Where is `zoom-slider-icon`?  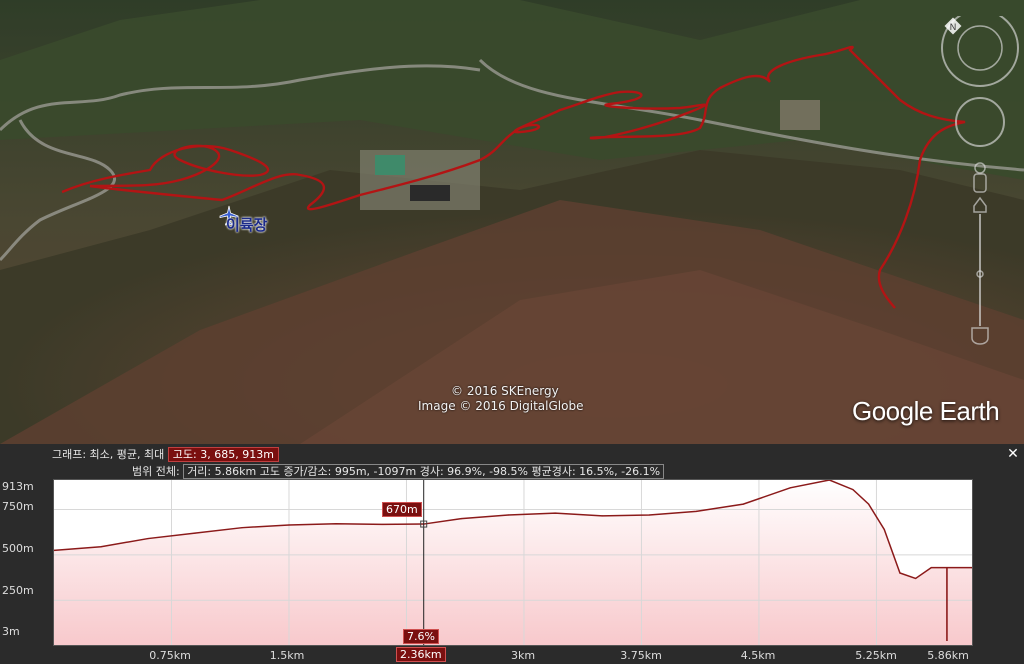 zoom-slider-icon is located at coordinates (980, 270).